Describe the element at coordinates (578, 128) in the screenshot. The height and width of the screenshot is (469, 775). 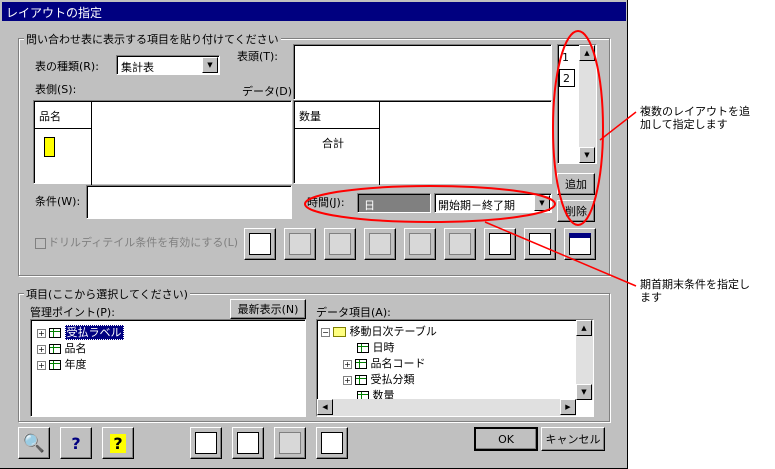
I see `annotation-ellipse-layout` at that location.